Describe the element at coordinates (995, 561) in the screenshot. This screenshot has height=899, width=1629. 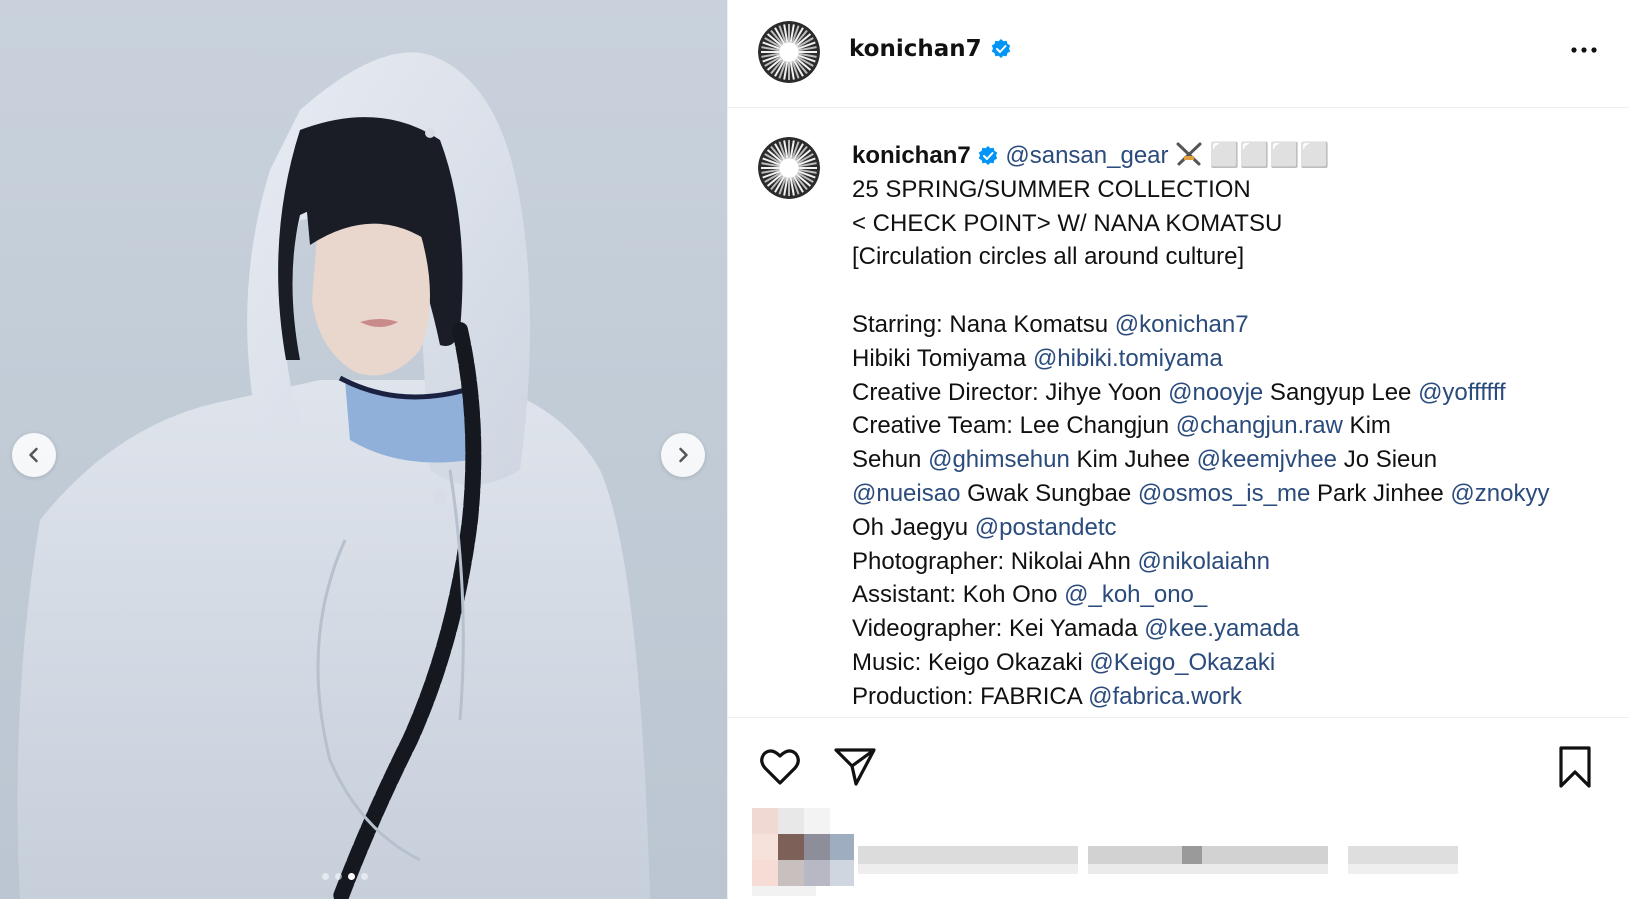
I see `credit-text: Photographer: Nikolai Ahn` at that location.